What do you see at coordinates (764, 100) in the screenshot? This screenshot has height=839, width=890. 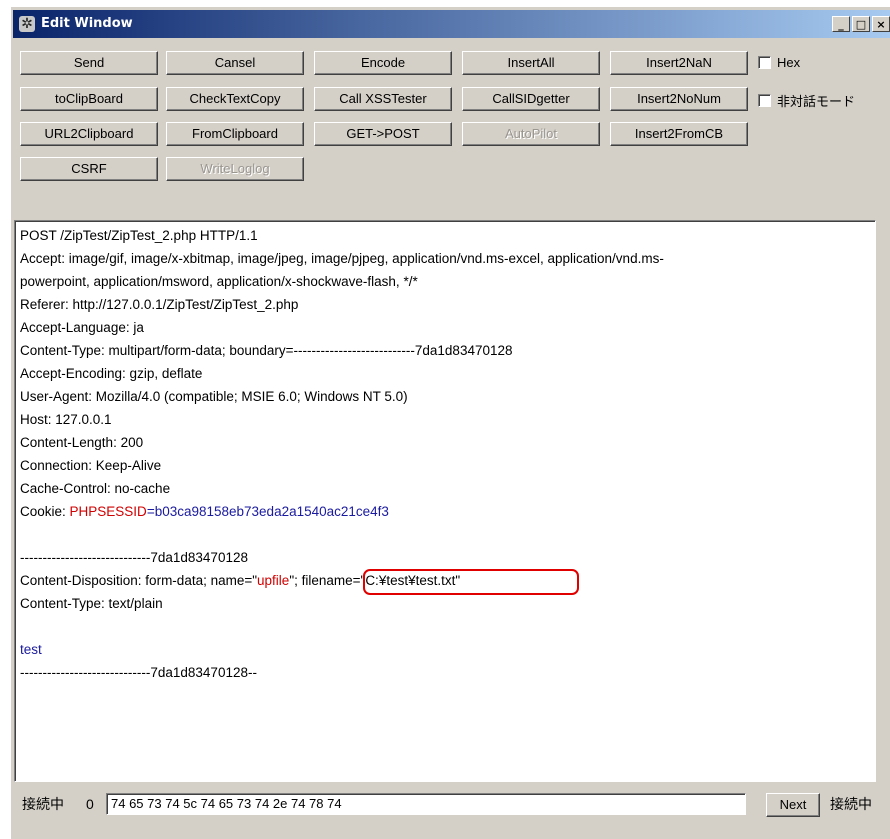 I see `non-dialog-mode-checkbox-box` at bounding box center [764, 100].